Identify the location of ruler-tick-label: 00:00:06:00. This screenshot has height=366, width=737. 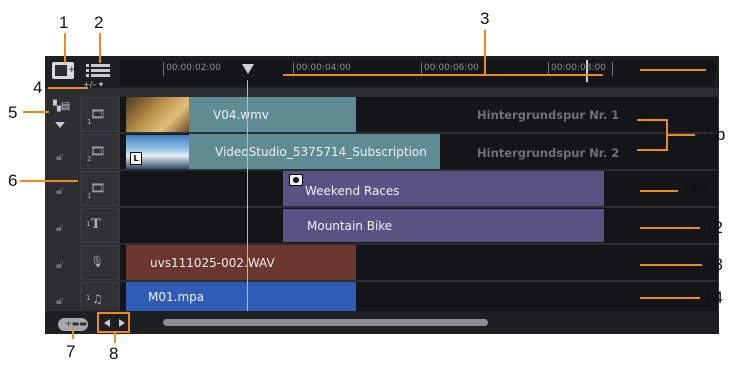
(451, 68).